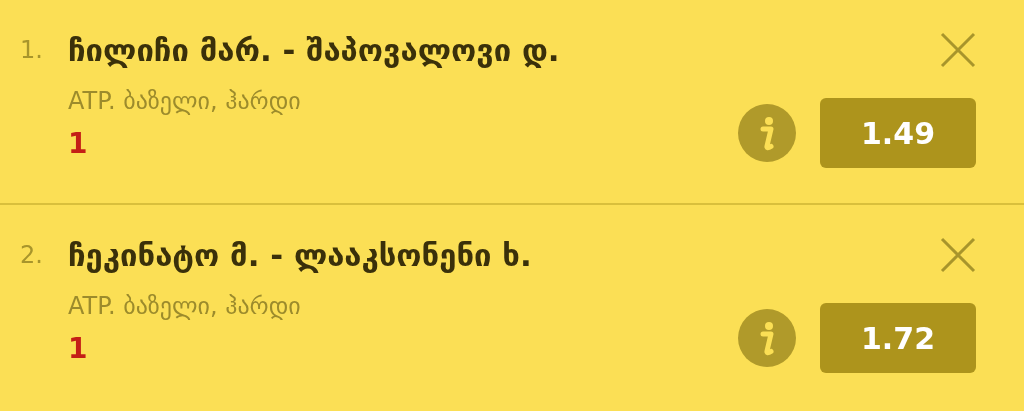  What do you see at coordinates (32, 255) in the screenshot?
I see `bet-number: 2.` at bounding box center [32, 255].